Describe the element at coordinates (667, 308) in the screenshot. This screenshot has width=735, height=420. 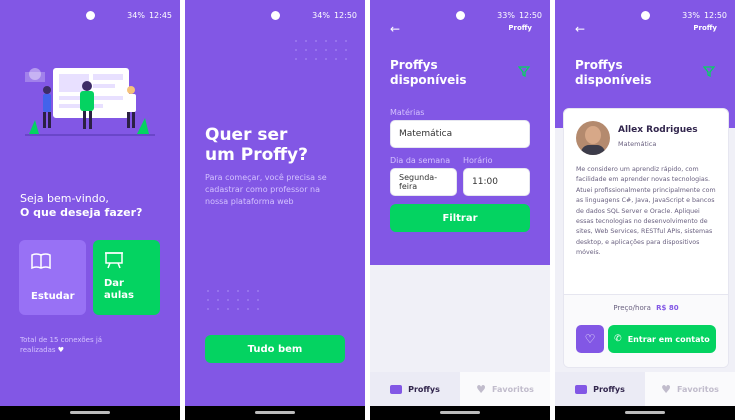
I see `price-value: R$ 80` at that location.